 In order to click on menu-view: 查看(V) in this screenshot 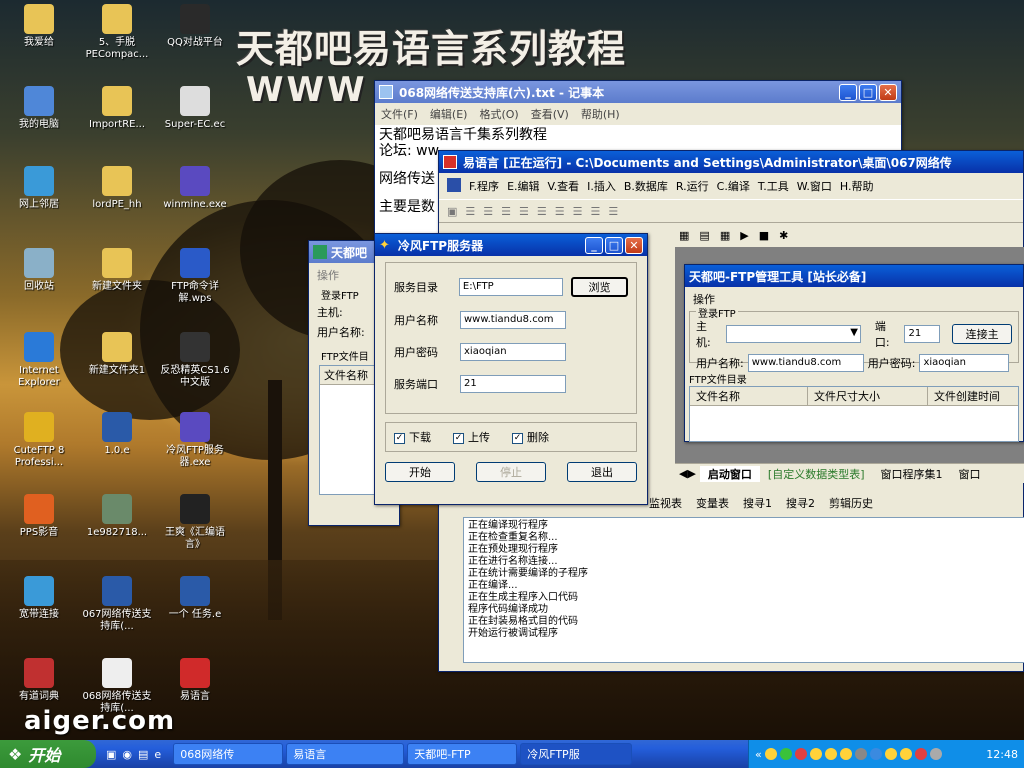, I will do `click(550, 114)`.